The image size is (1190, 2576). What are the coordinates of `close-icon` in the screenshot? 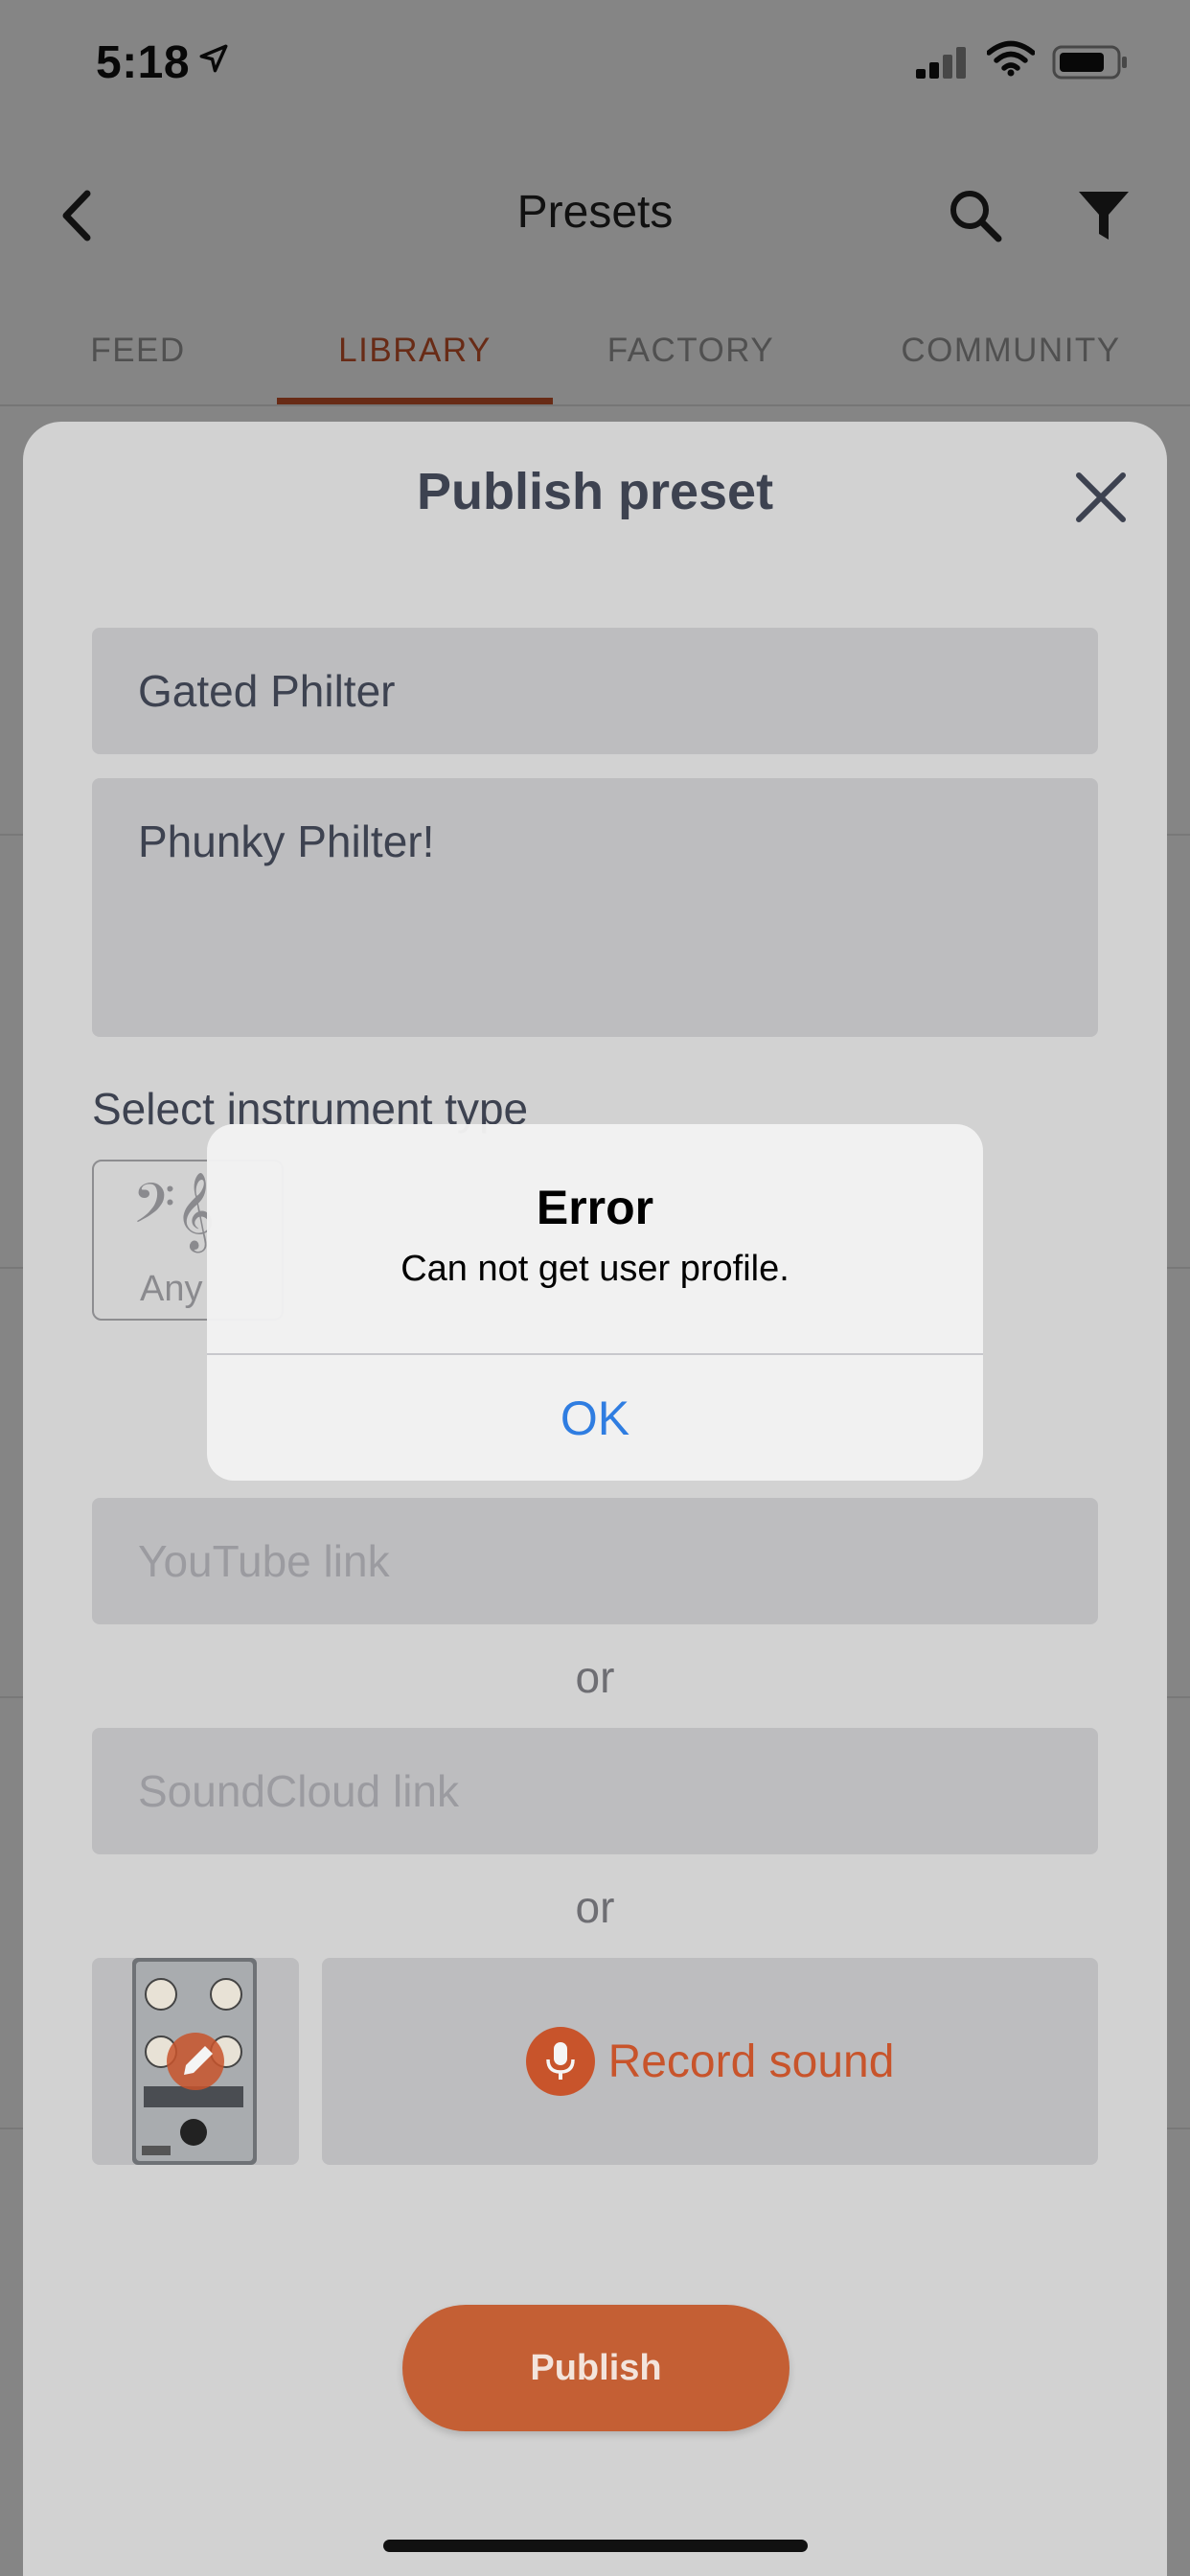 It's located at (1101, 497).